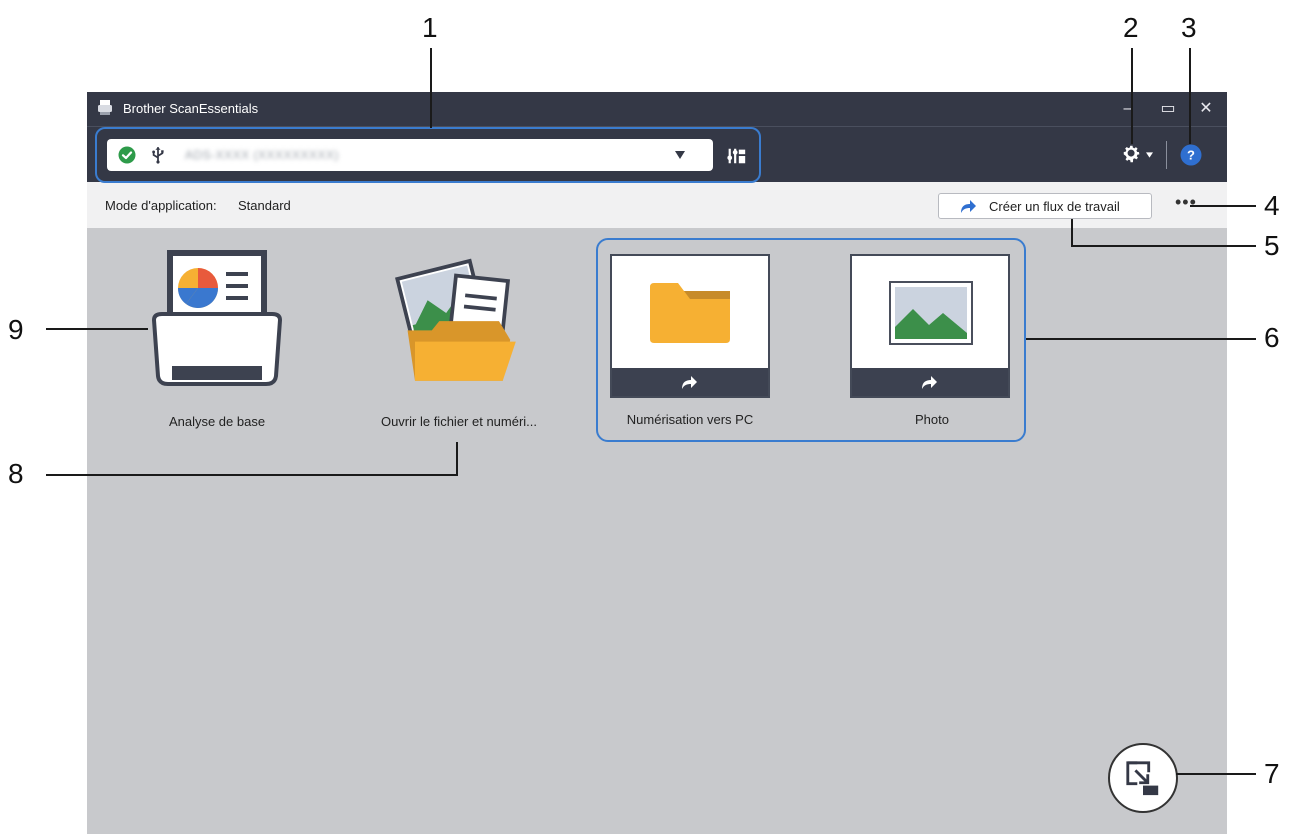 The height and width of the screenshot is (834, 1298). Describe the element at coordinates (1272, 245) in the screenshot. I see `callout-5: 5` at that location.